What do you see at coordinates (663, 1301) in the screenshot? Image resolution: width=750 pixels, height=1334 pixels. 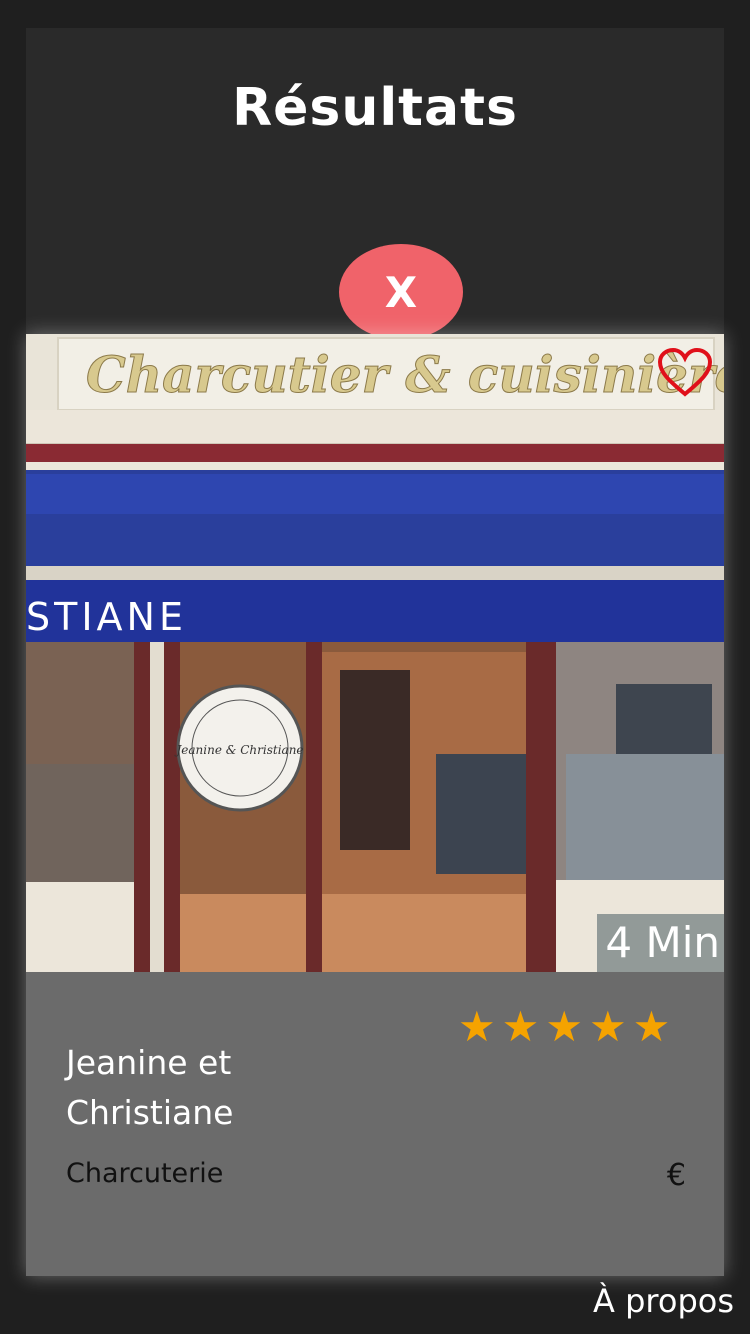 I see `about-link: À propos` at bounding box center [663, 1301].